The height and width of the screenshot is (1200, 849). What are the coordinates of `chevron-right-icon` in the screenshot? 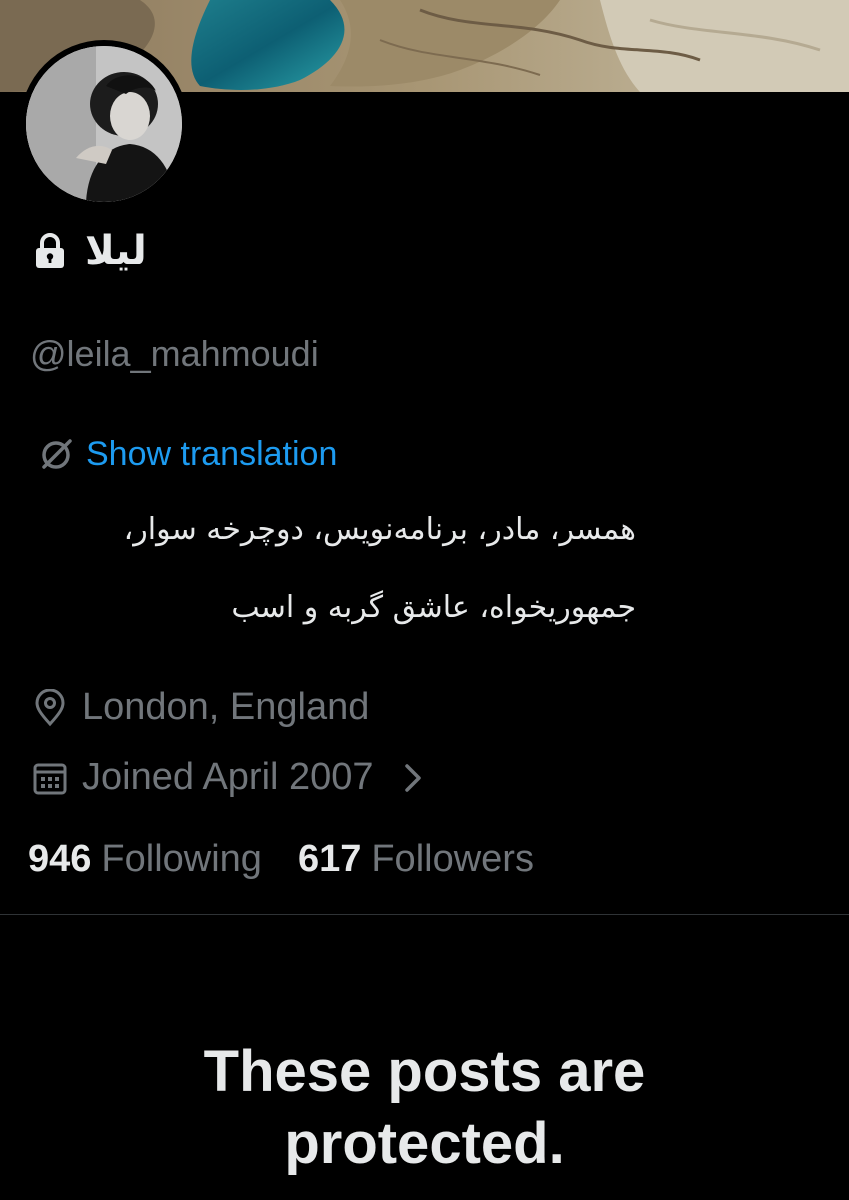 It's located at (412, 777).